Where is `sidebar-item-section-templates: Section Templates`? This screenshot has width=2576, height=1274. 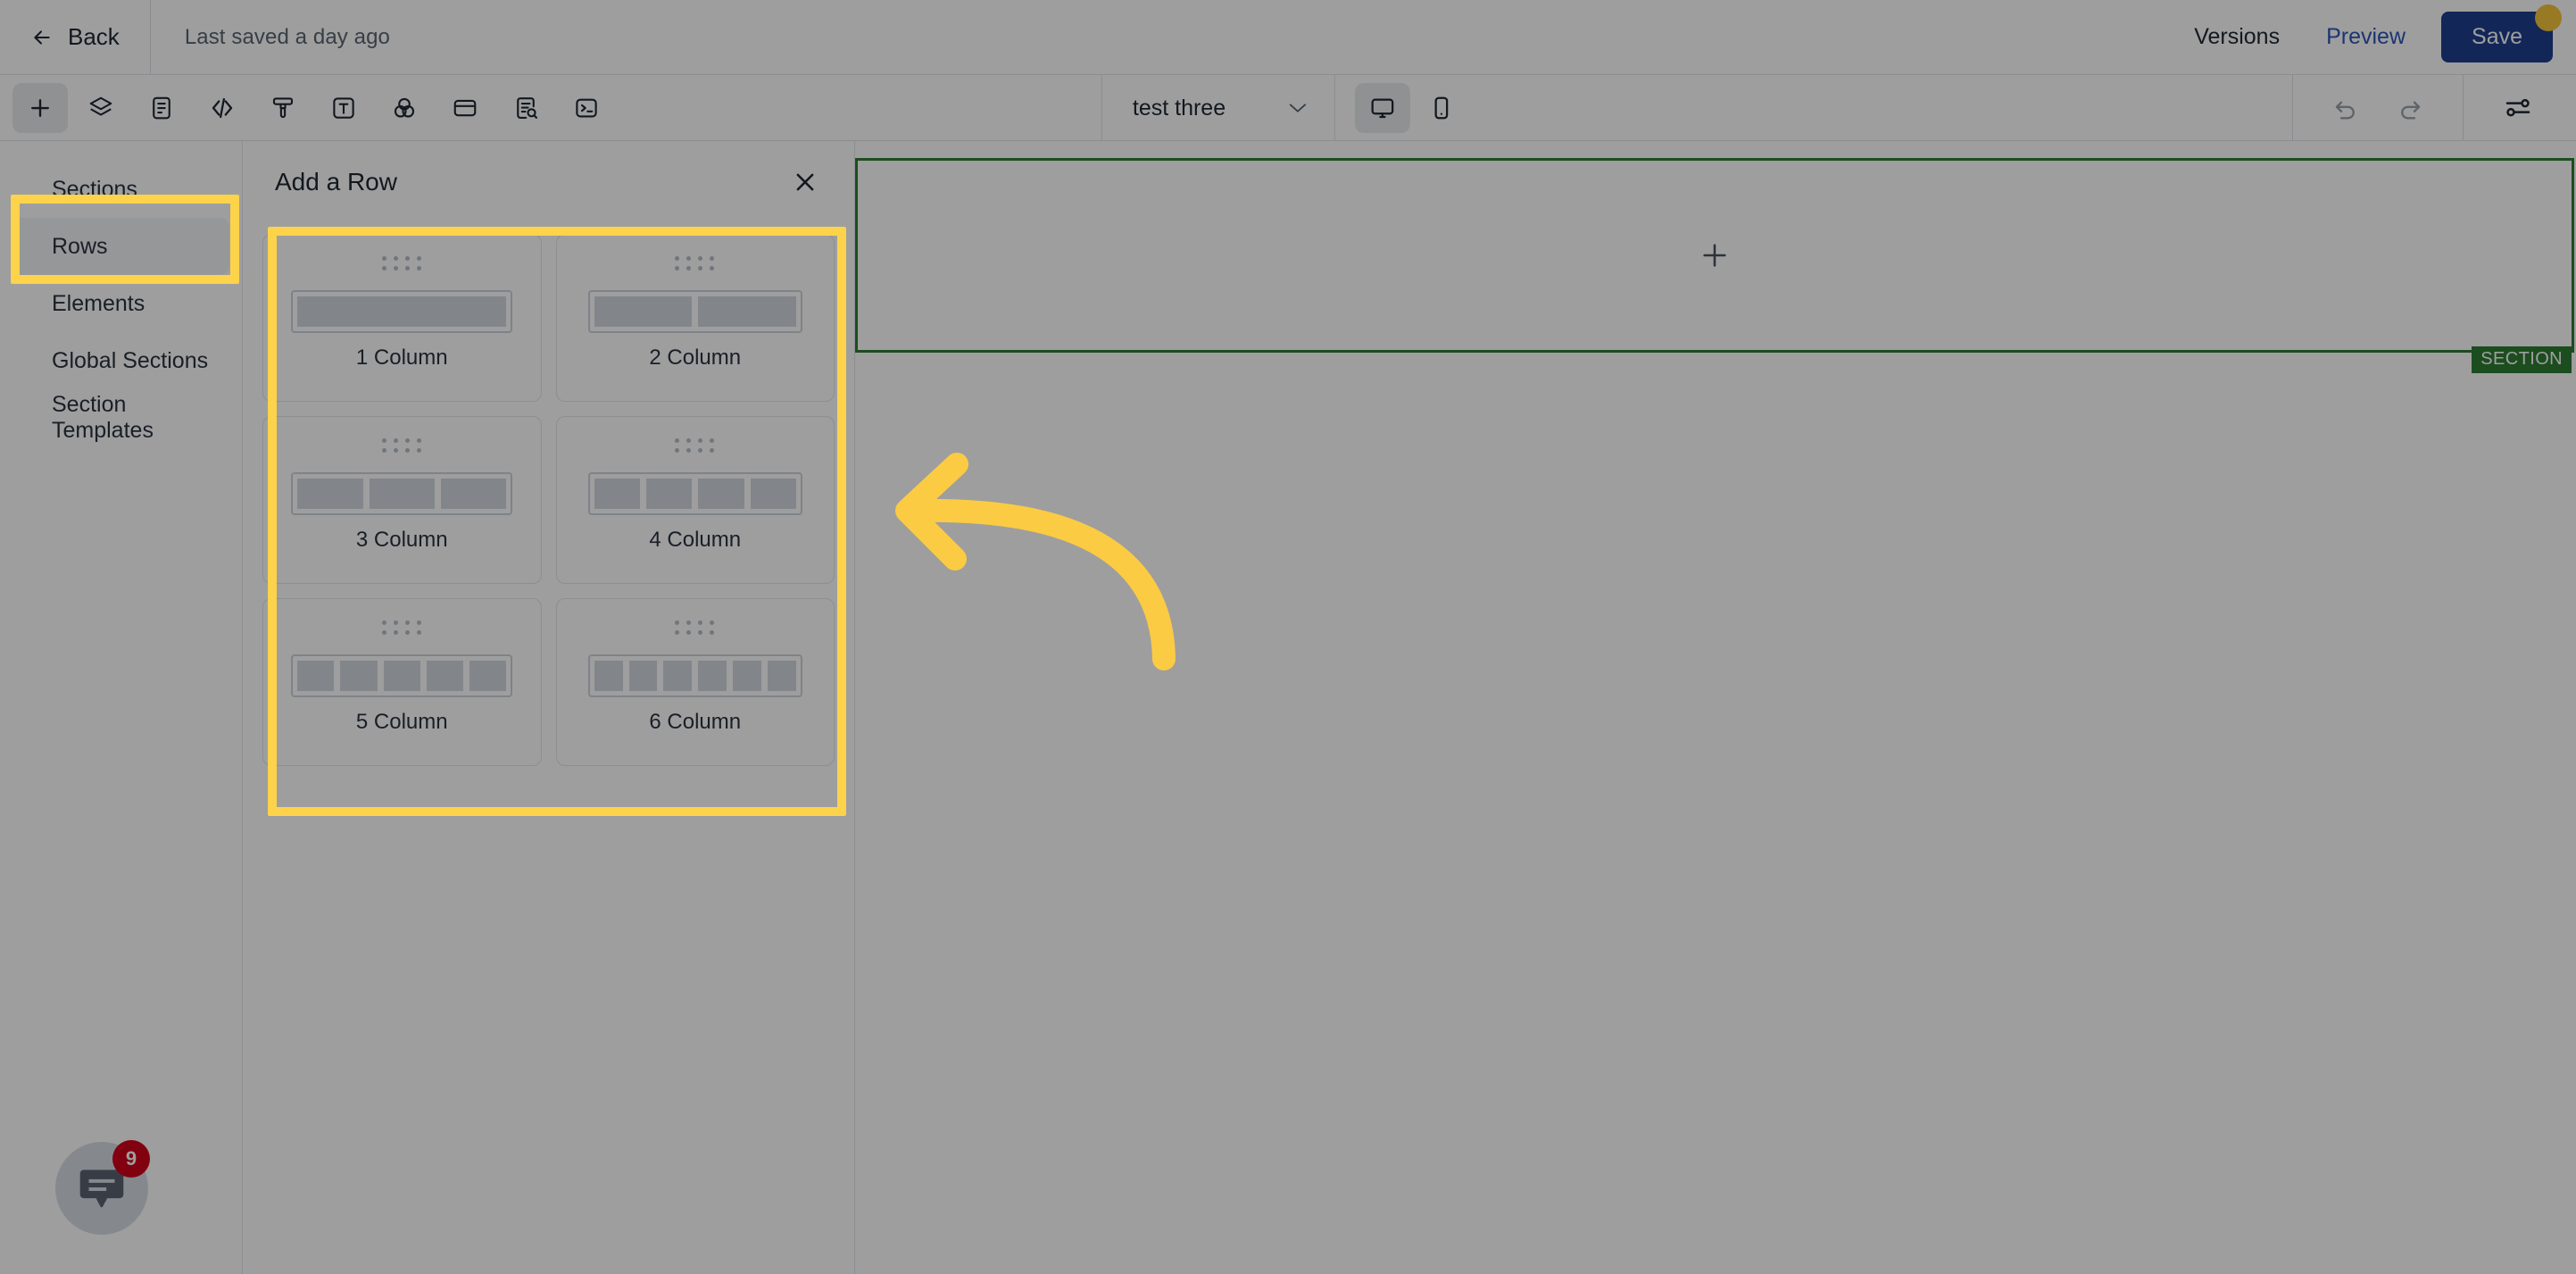
sidebar-item-section-templates: Section Templates is located at coordinates (121, 417).